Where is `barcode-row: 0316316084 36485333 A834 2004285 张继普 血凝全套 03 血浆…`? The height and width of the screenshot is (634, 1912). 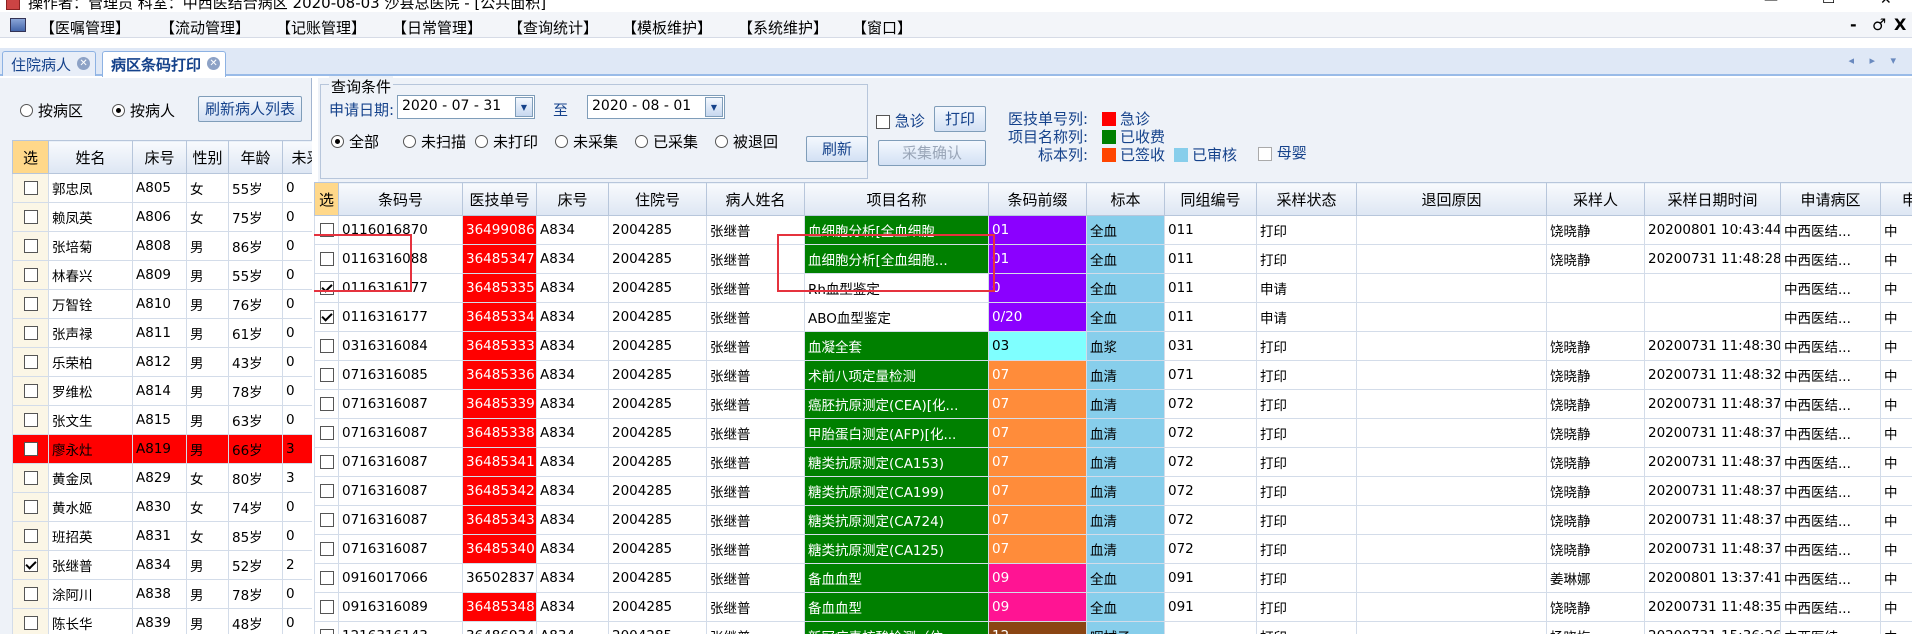 barcode-row: 0316316084 36485333 A834 2004285 张继普 血凝全套 03 血浆… is located at coordinates (1113, 346).